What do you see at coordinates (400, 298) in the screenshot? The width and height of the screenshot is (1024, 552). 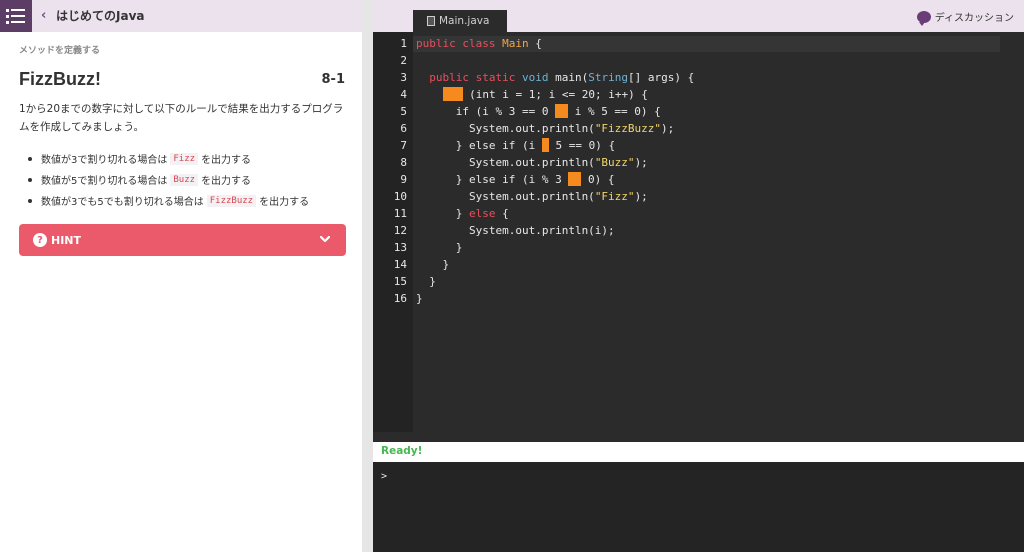 I see `line-number: 16` at bounding box center [400, 298].